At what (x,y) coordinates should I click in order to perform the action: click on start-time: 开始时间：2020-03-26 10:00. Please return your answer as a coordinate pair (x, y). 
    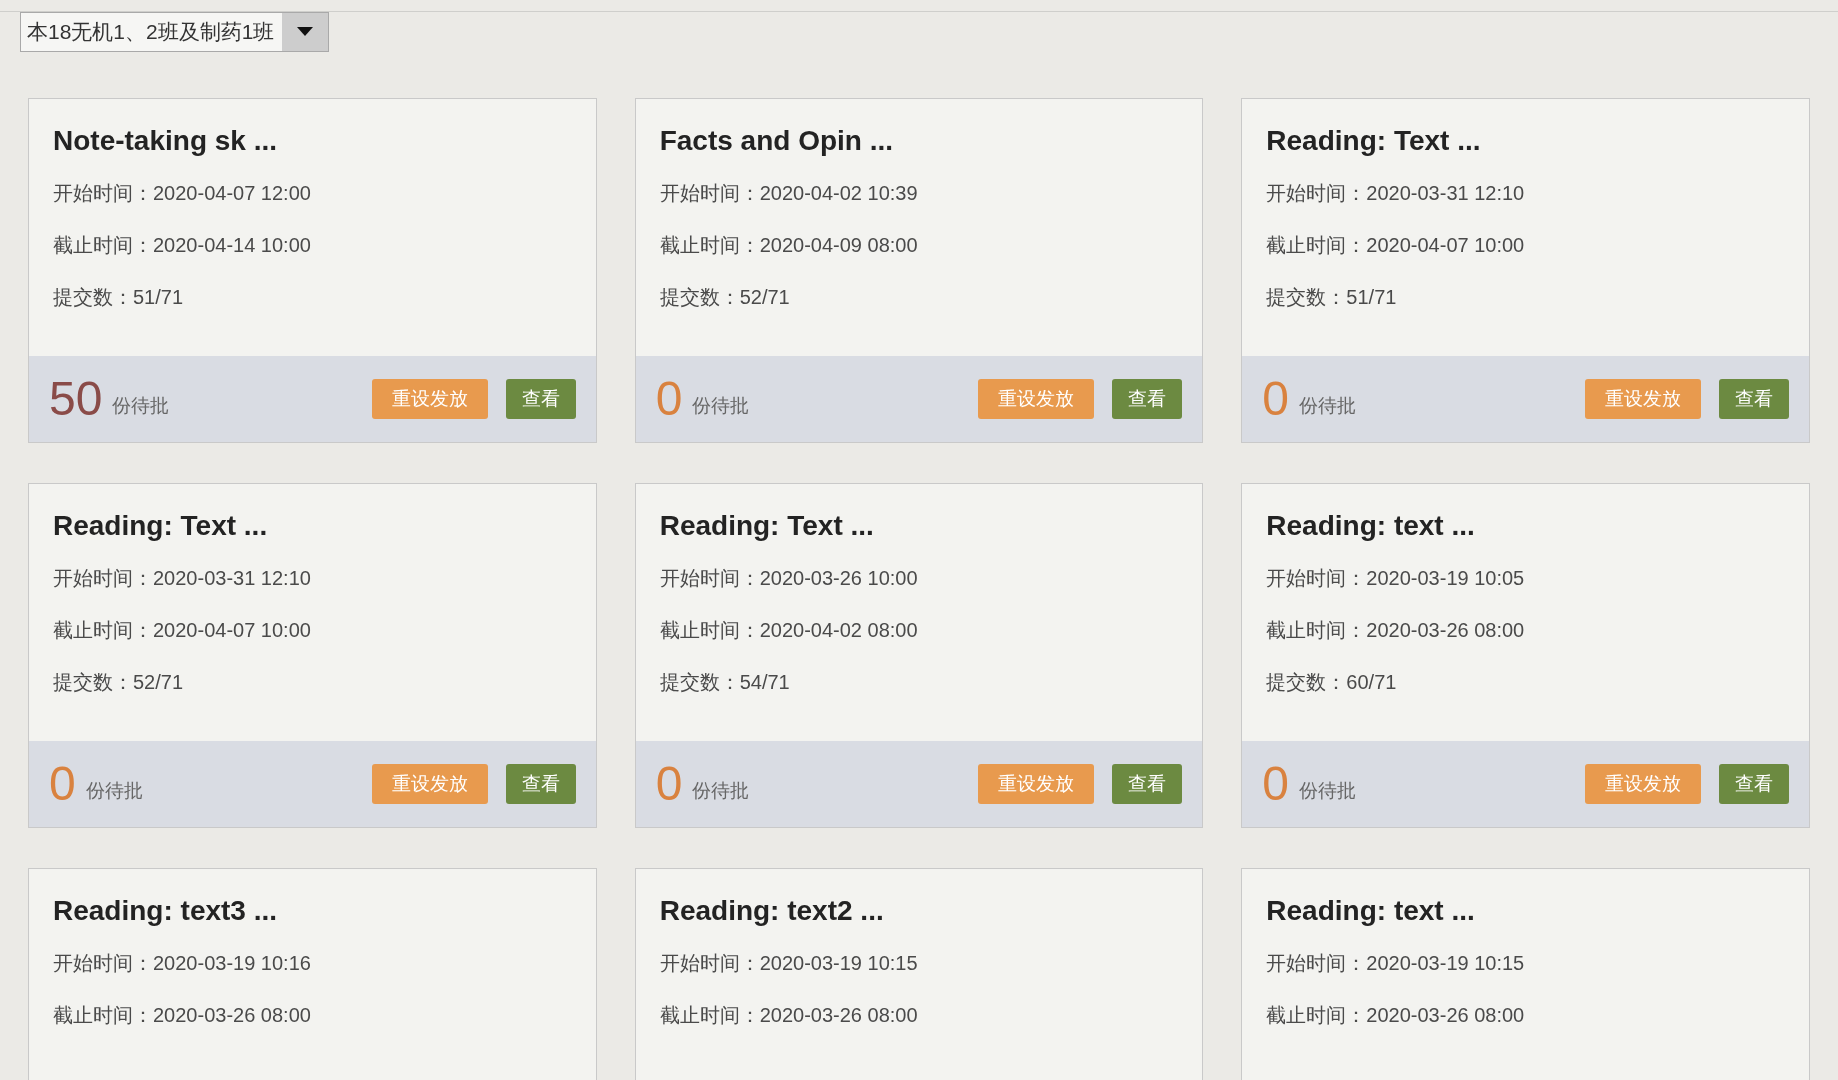
    Looking at the image, I should click on (789, 578).